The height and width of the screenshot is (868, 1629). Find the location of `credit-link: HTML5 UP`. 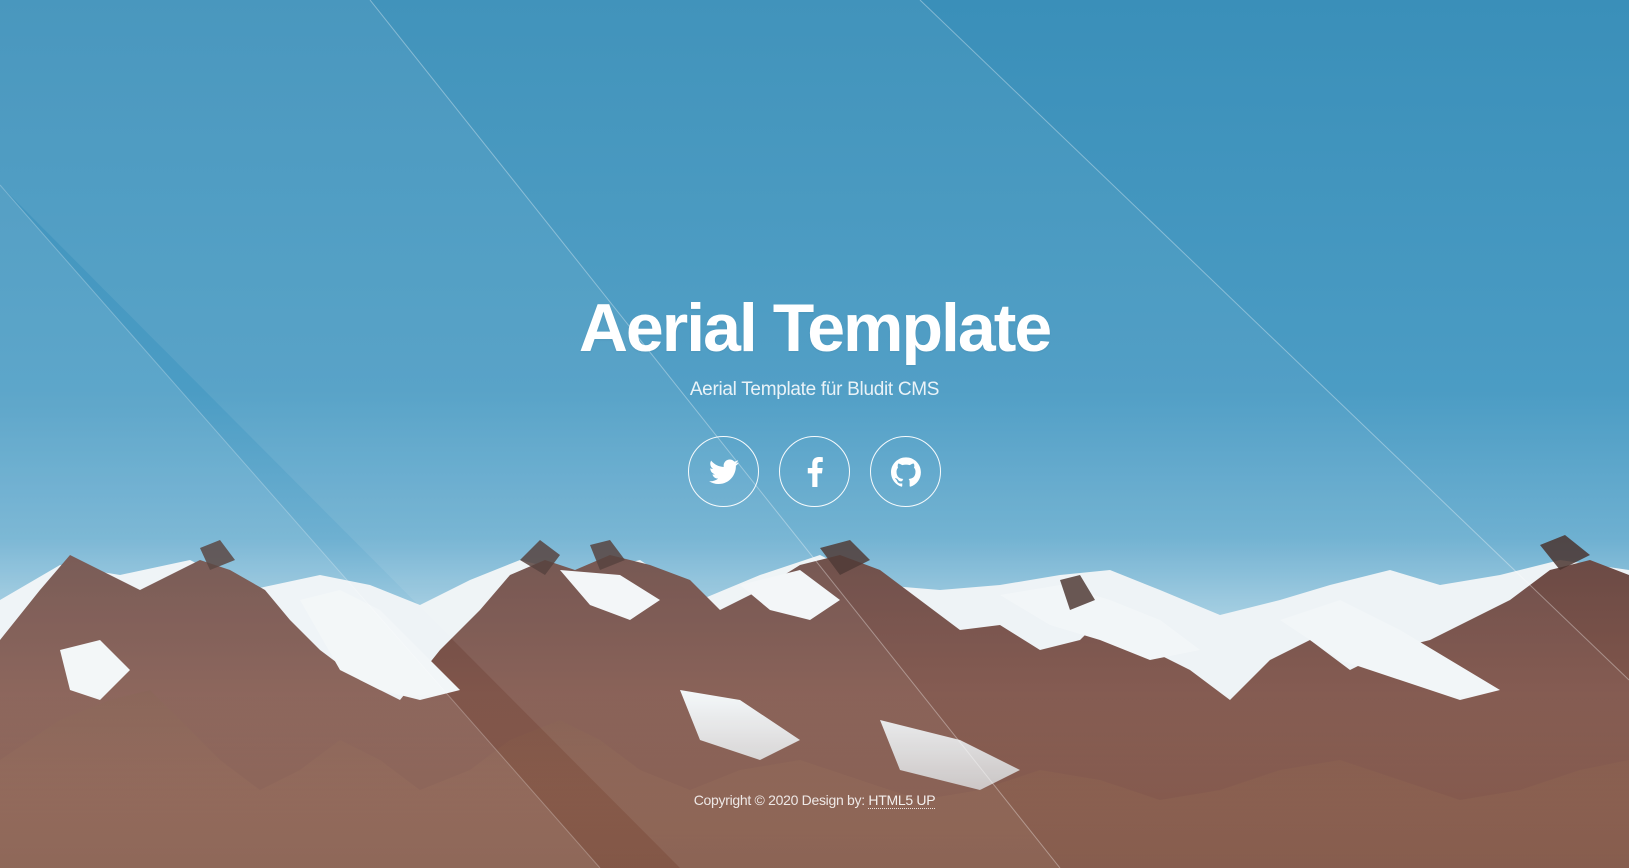

credit-link: HTML5 UP is located at coordinates (902, 800).